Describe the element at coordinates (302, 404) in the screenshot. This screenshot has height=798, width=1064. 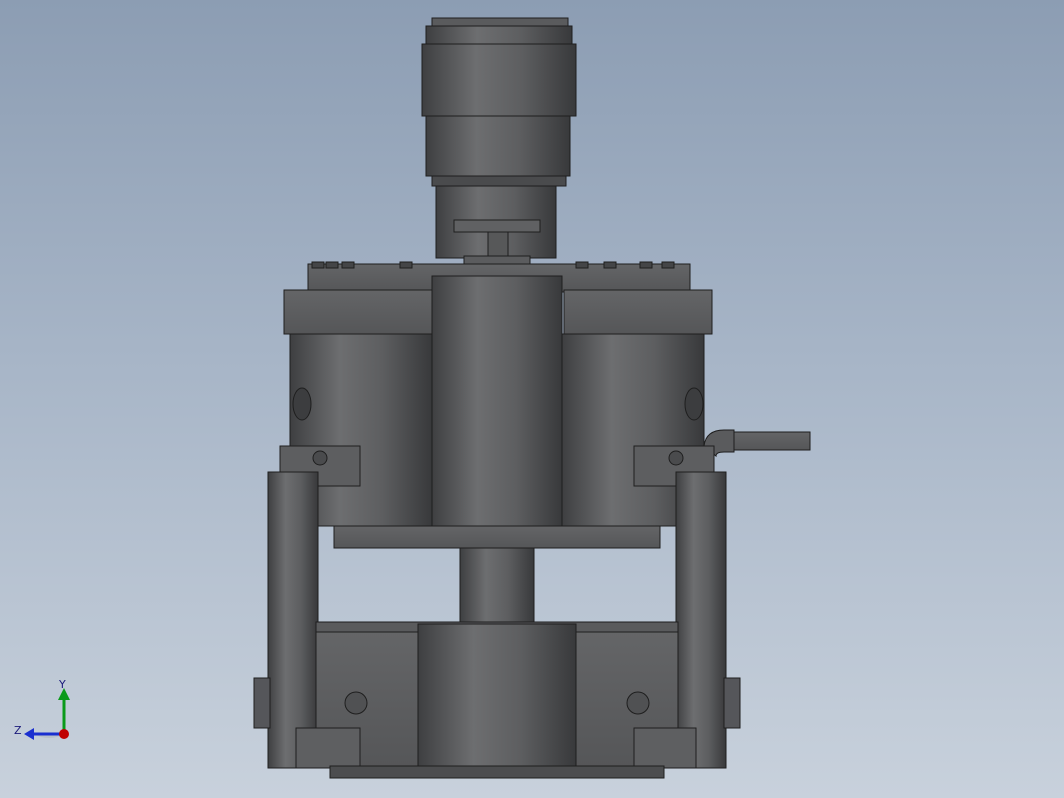
I see `port-left` at that location.